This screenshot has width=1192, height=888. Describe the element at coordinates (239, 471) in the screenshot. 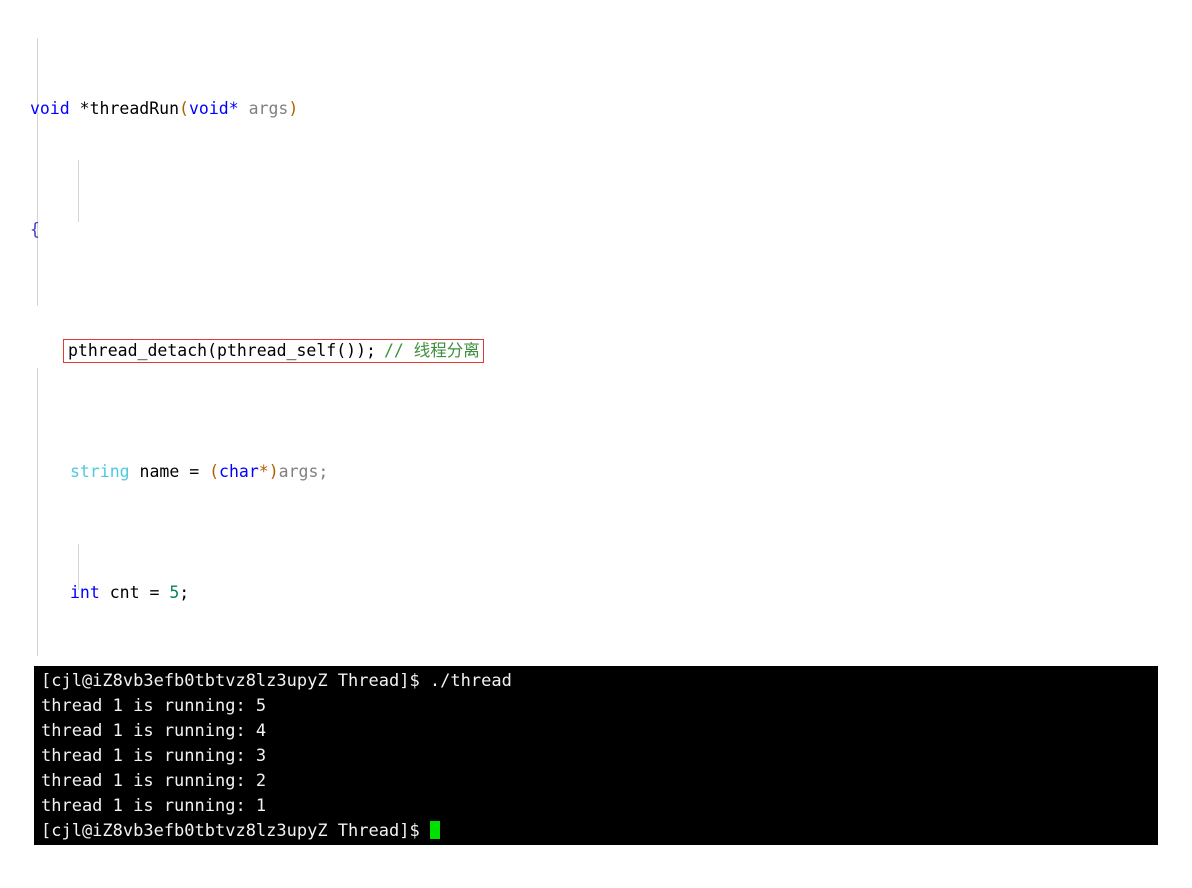

I see `token-keyword-char: char` at that location.